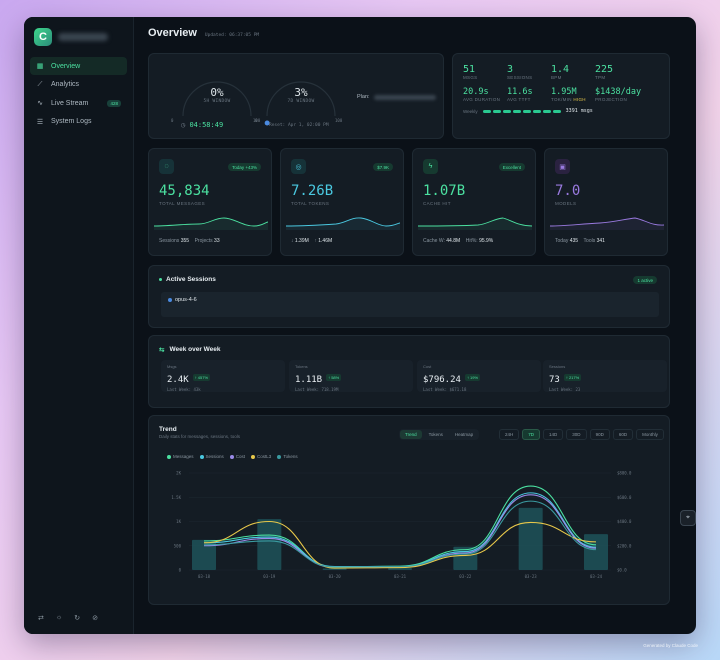  I want to click on wow-tokens-change: ↑ 58%, so click(334, 378).